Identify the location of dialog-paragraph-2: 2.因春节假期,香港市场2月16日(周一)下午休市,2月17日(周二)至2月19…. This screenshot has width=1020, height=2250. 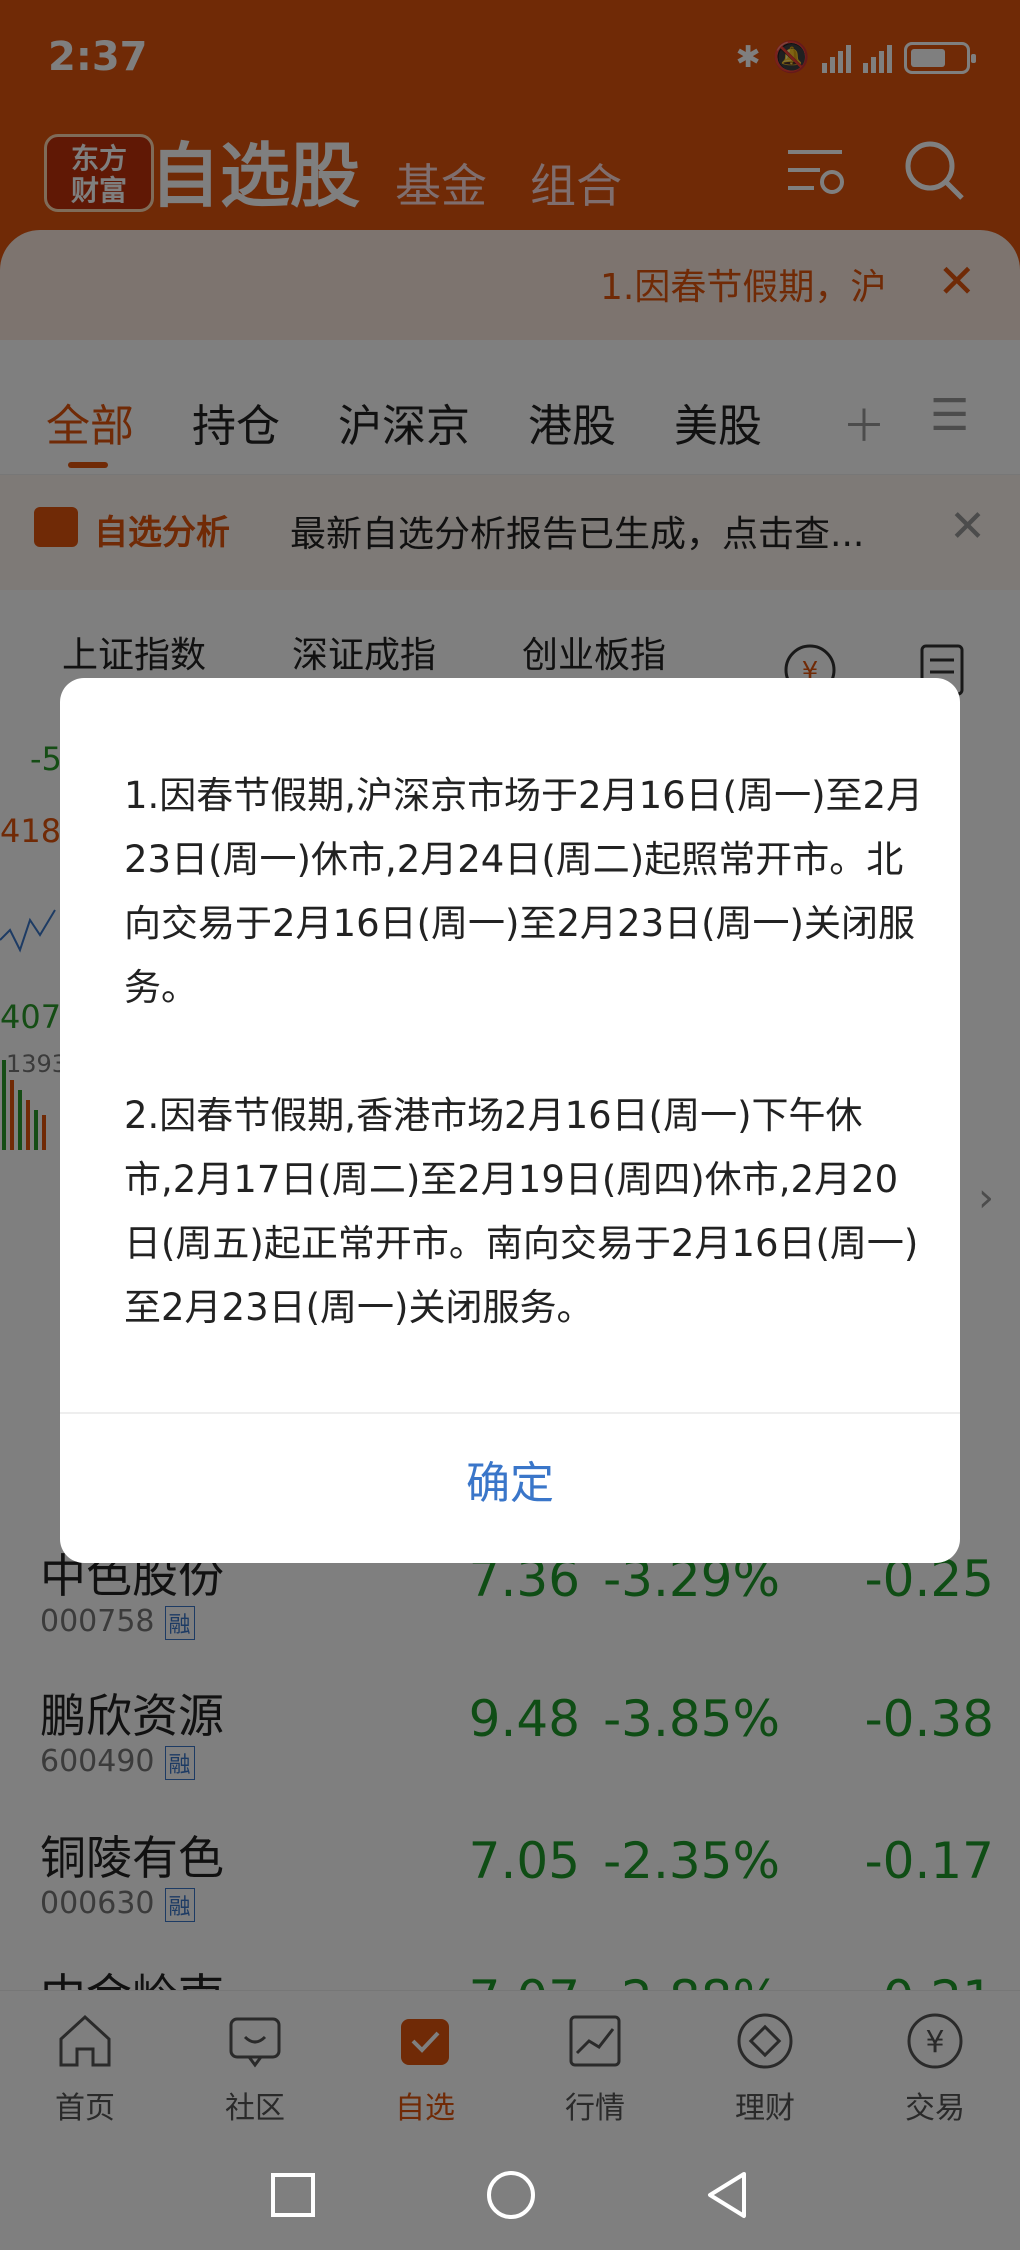
(521, 1211).